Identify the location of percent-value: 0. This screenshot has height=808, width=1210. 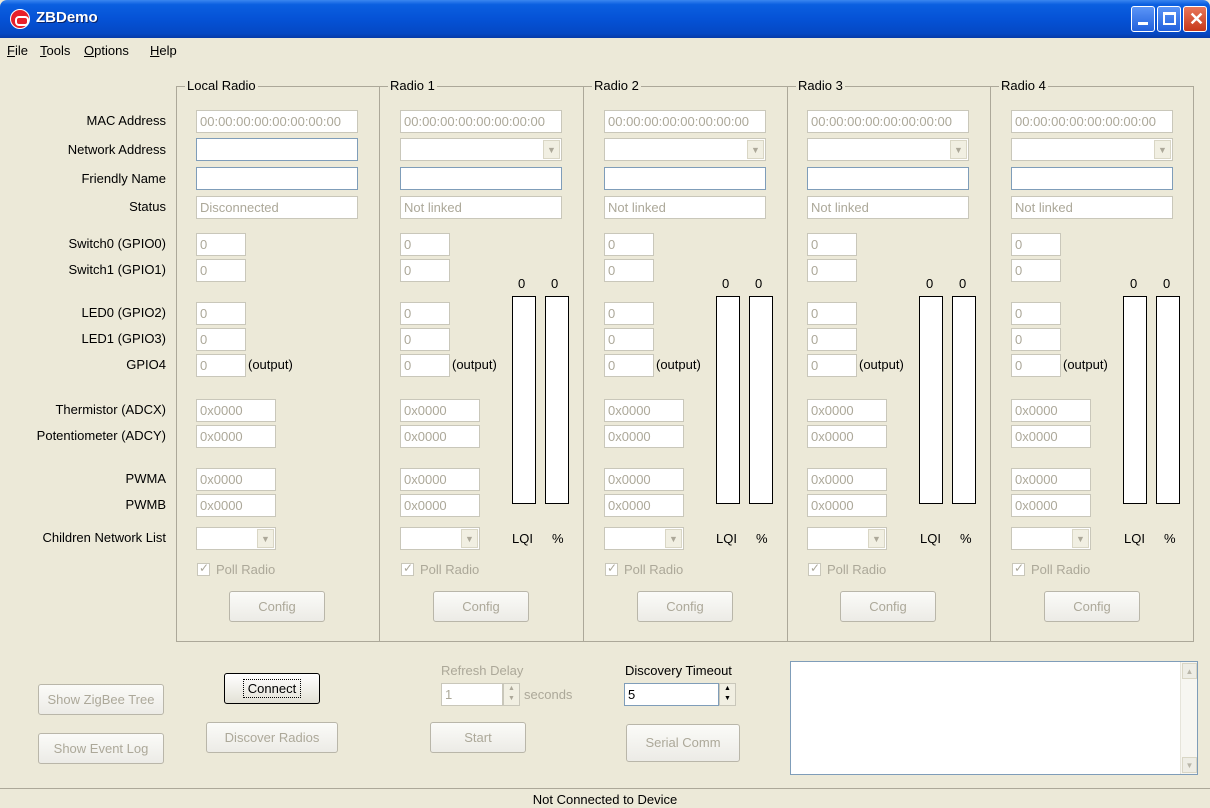
(555, 283).